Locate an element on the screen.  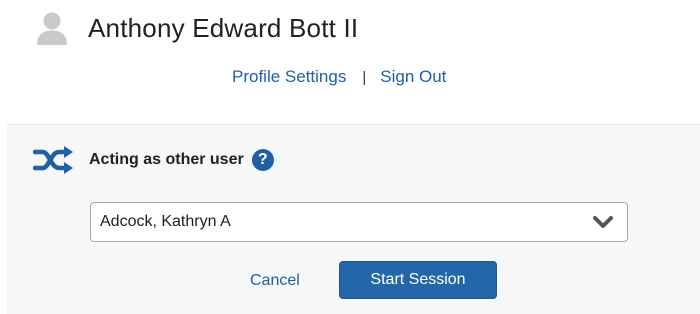
start-session-button: Start Session is located at coordinates (418, 280).